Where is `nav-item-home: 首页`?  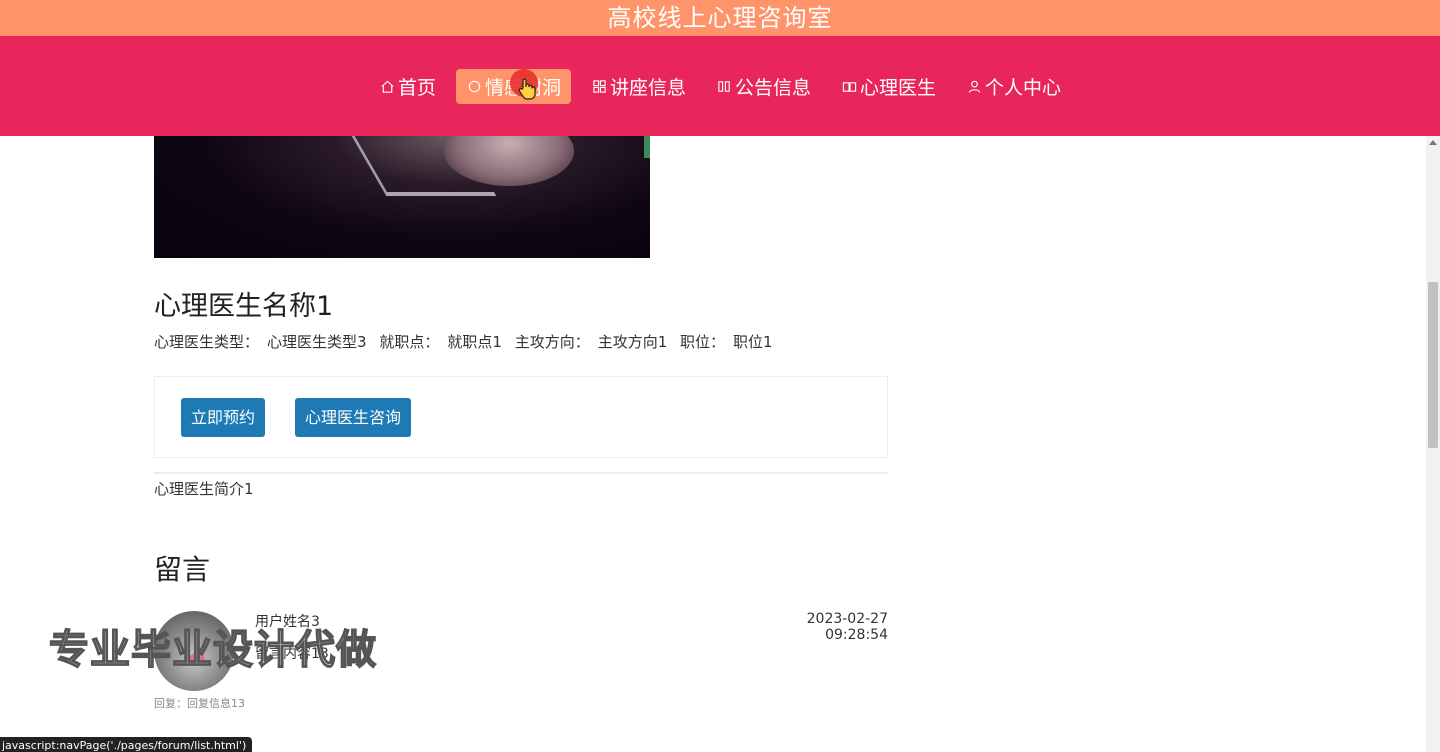
nav-item-home: 首页 is located at coordinates (407, 86).